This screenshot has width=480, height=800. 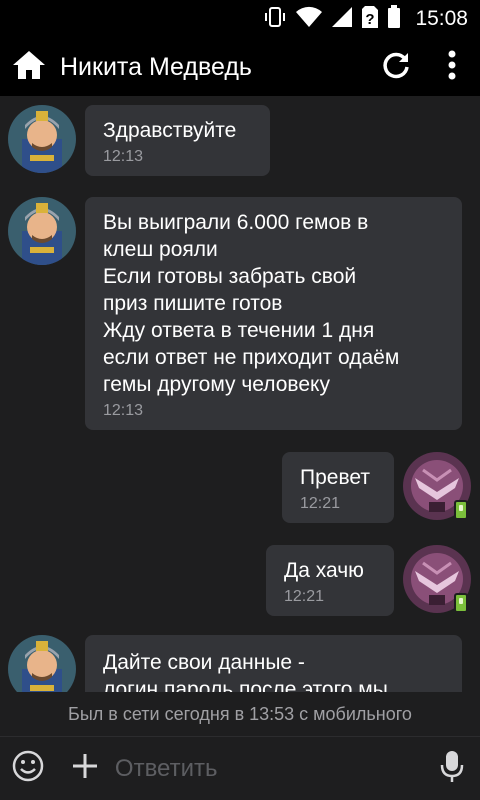 I want to click on status-time: 15:08, so click(x=441, y=18).